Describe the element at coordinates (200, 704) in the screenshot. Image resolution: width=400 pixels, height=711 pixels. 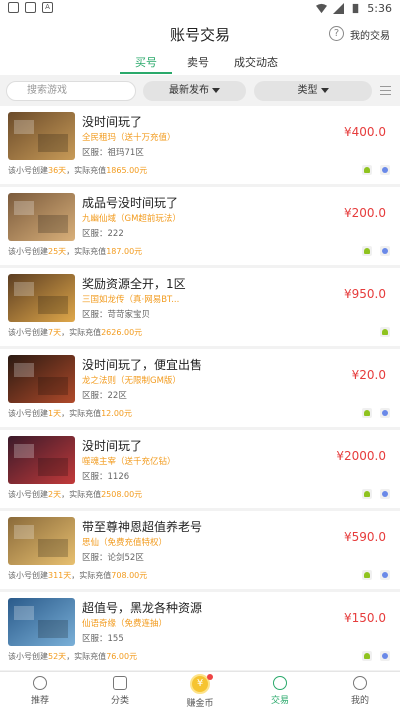
I see `nav-label: 赚金币` at that location.